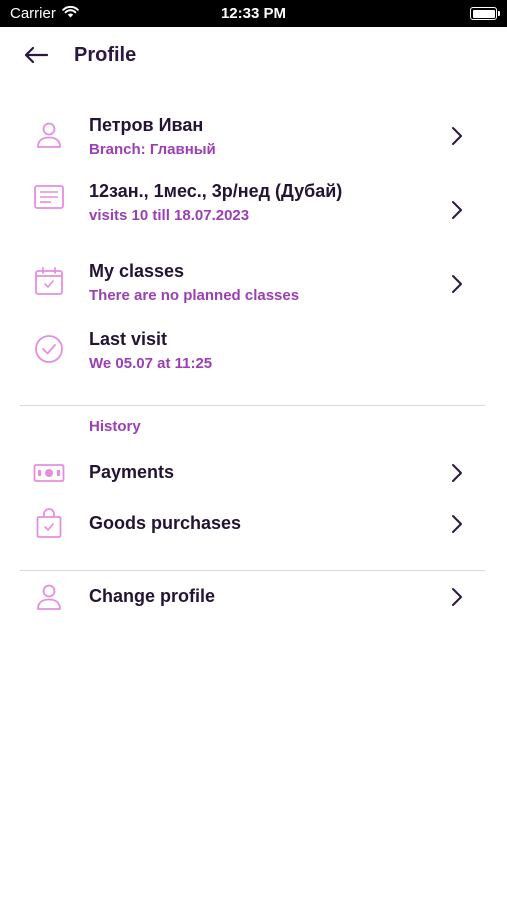 The height and width of the screenshot is (900, 507). What do you see at coordinates (152, 149) in the screenshot?
I see `profile-branch: Branch: Главный` at bounding box center [152, 149].